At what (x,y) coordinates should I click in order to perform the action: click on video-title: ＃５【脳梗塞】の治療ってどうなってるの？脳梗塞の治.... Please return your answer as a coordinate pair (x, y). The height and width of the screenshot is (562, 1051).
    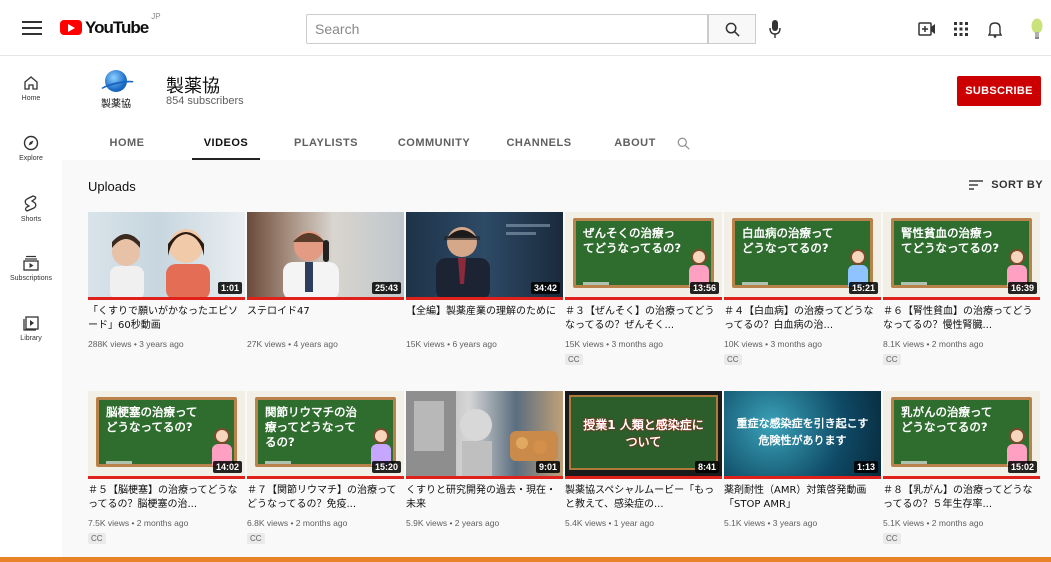
    Looking at the image, I should click on (166, 498).